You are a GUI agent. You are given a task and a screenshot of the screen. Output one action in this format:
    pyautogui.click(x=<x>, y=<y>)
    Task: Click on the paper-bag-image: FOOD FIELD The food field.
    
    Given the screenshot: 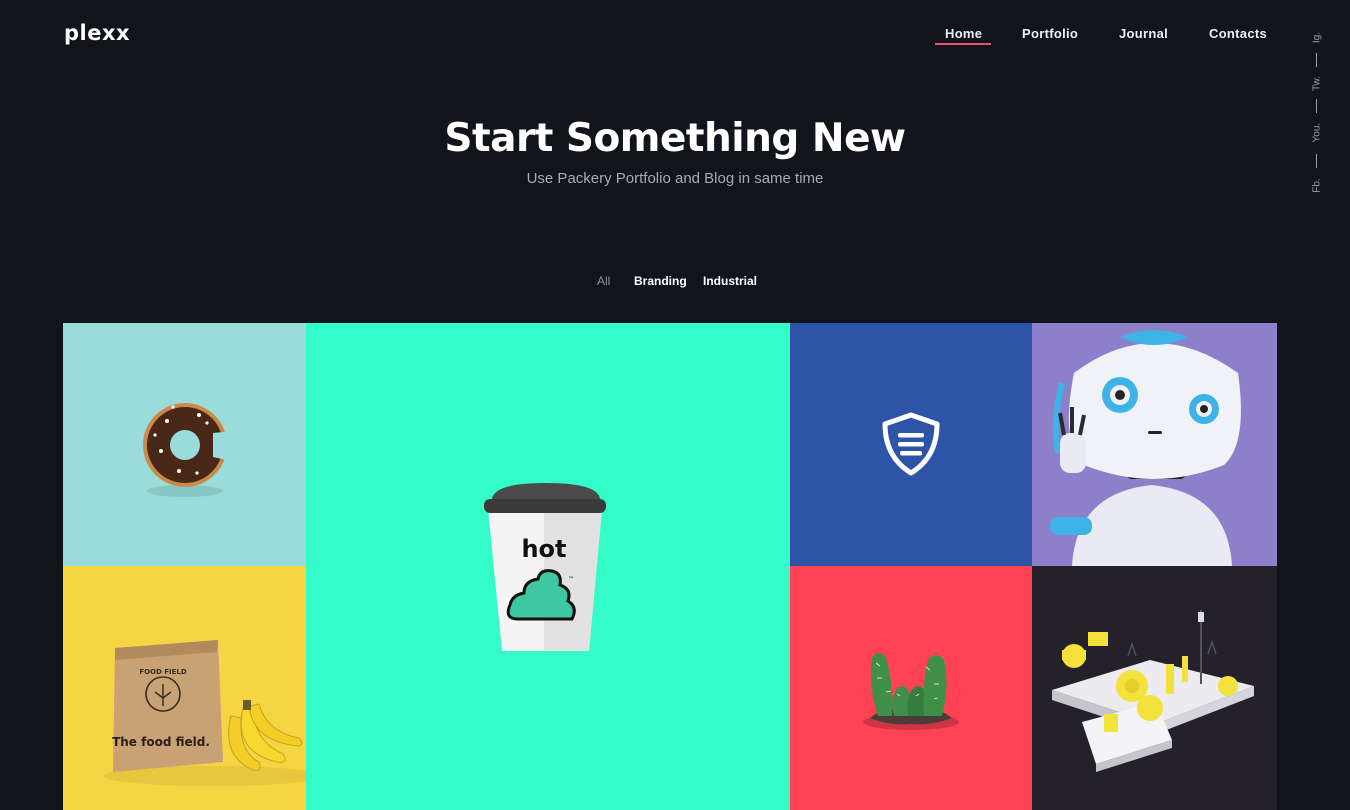 What is the action you would take?
    pyautogui.click(x=204, y=713)
    